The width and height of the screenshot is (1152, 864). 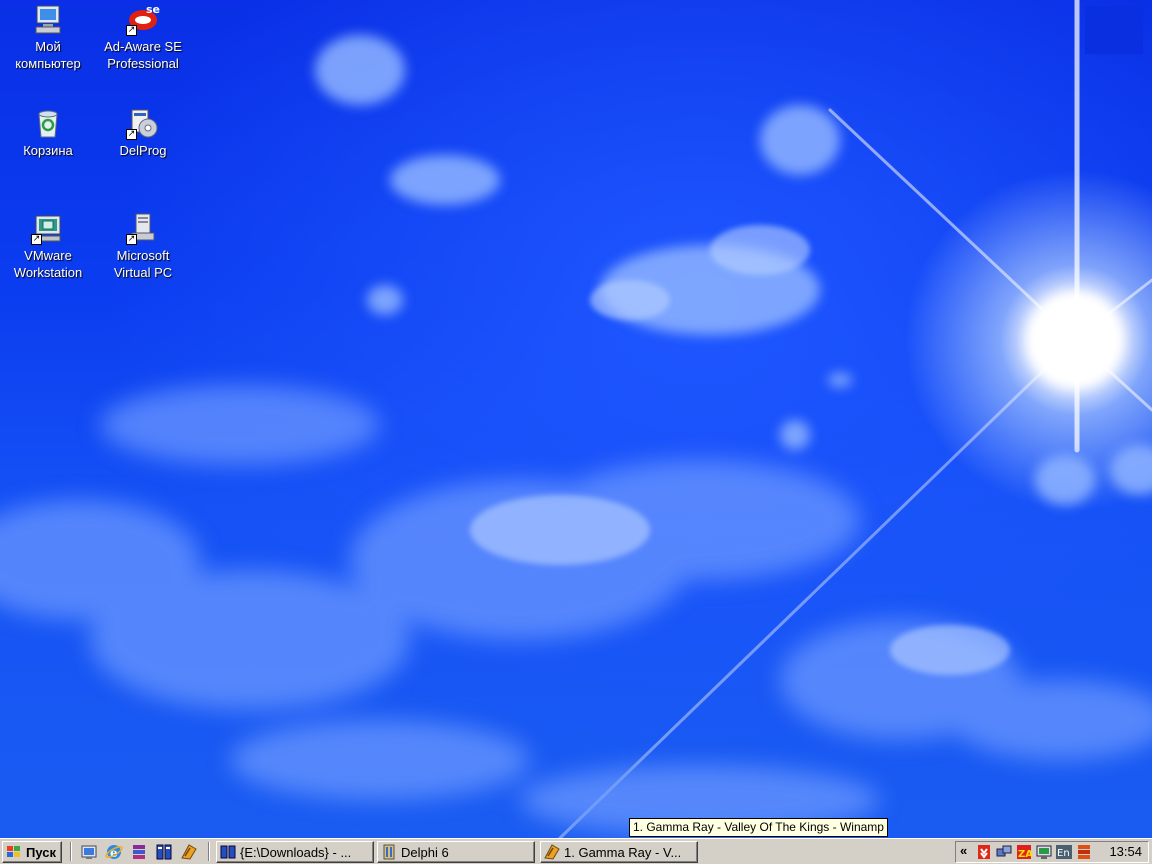 What do you see at coordinates (963, 850) in the screenshot?
I see `tray-expand-chevron: «` at bounding box center [963, 850].